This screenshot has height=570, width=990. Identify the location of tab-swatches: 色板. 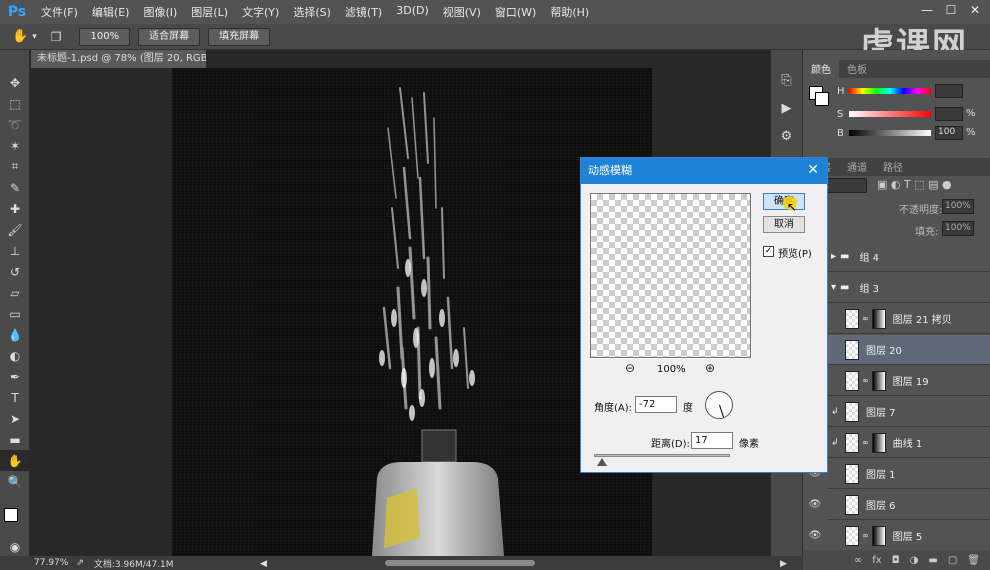
(857, 68).